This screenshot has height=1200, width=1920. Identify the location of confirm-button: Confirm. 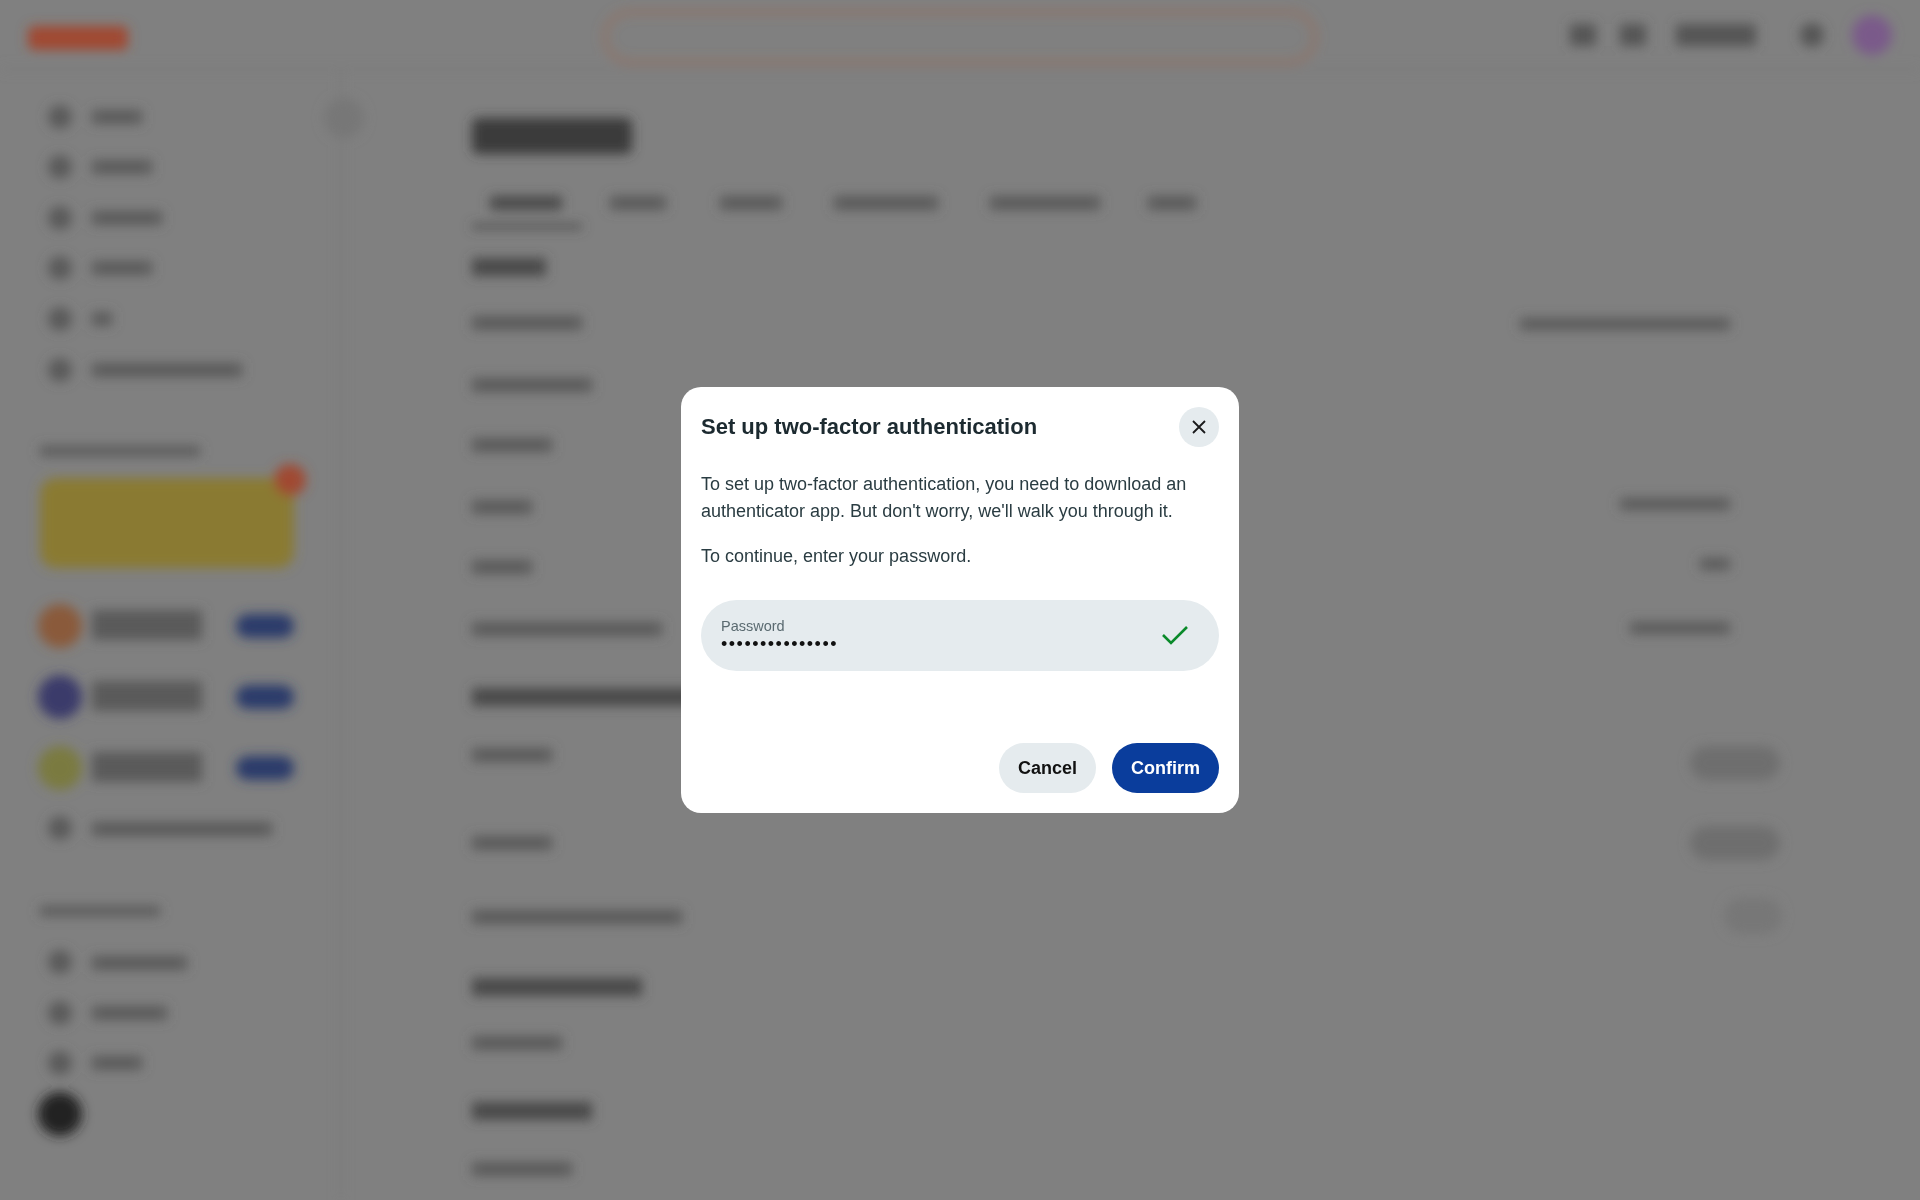
(1165, 768).